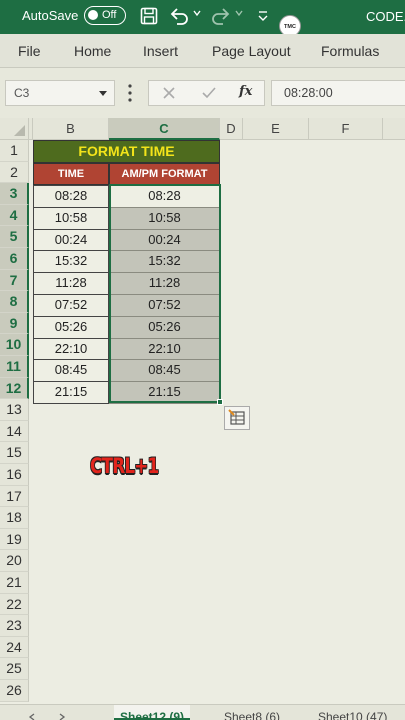  I want to click on row-number: 21, so click(14, 582).